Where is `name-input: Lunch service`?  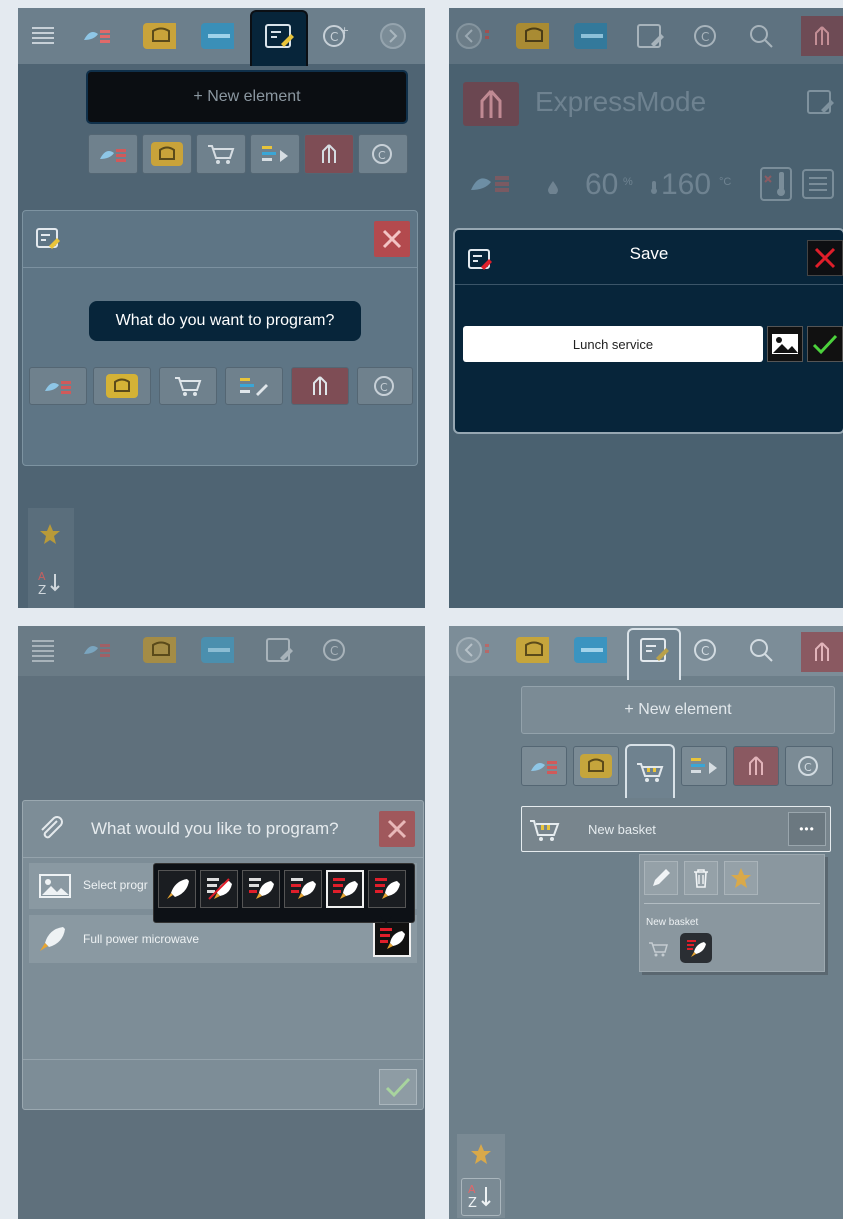
name-input: Lunch service is located at coordinates (613, 344).